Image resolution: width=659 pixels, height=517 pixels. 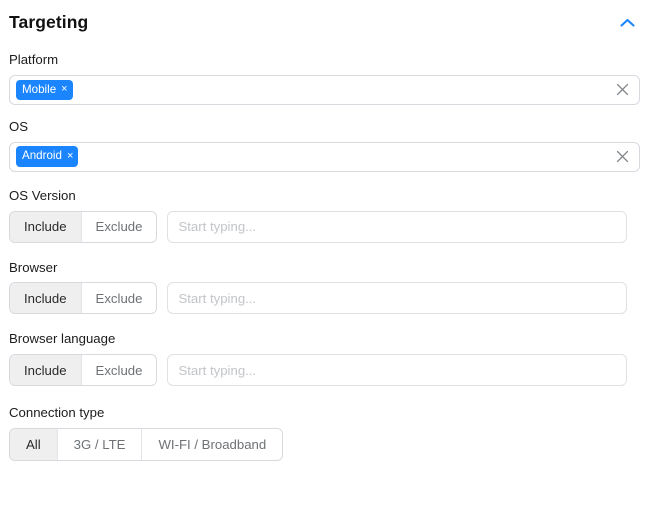 I want to click on browser-language-input, so click(x=397, y=370).